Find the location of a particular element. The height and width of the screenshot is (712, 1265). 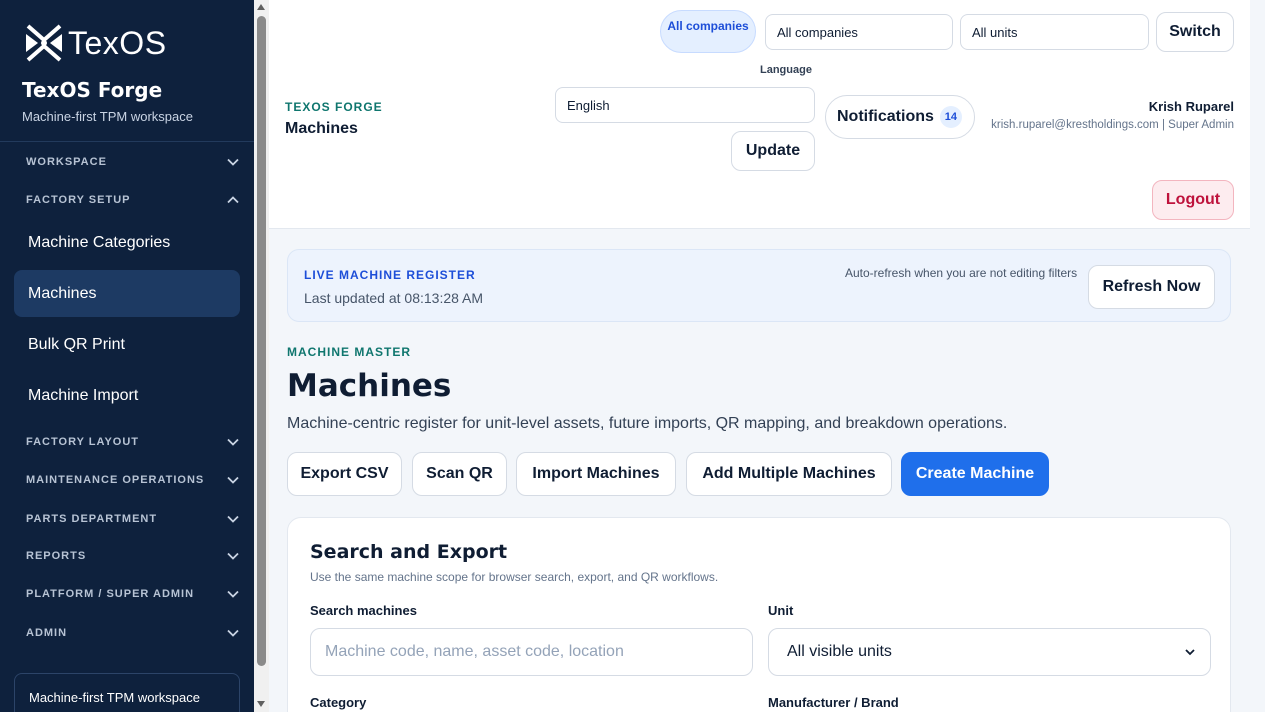

sidebar-item-machines: Machines is located at coordinates (127, 293).